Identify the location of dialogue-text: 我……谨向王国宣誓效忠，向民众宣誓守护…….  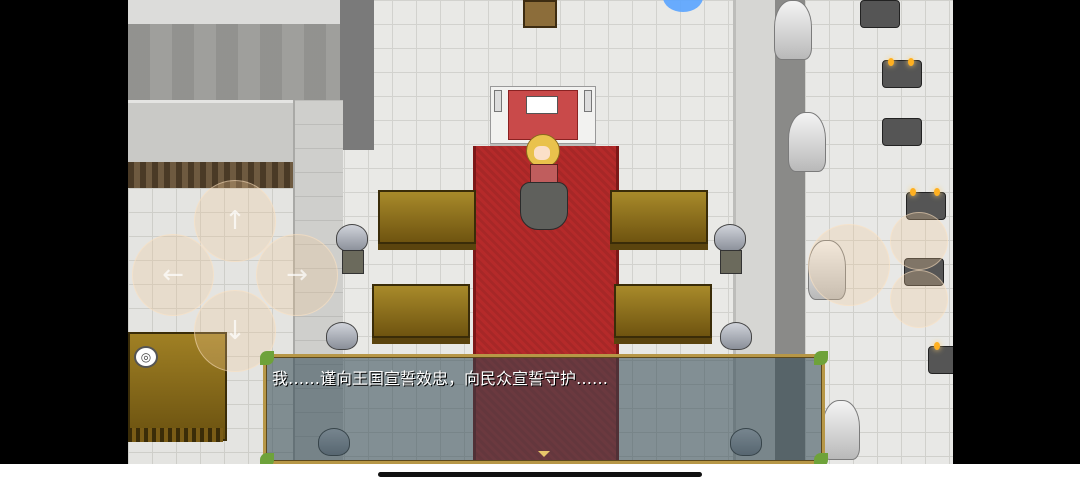
(440, 378).